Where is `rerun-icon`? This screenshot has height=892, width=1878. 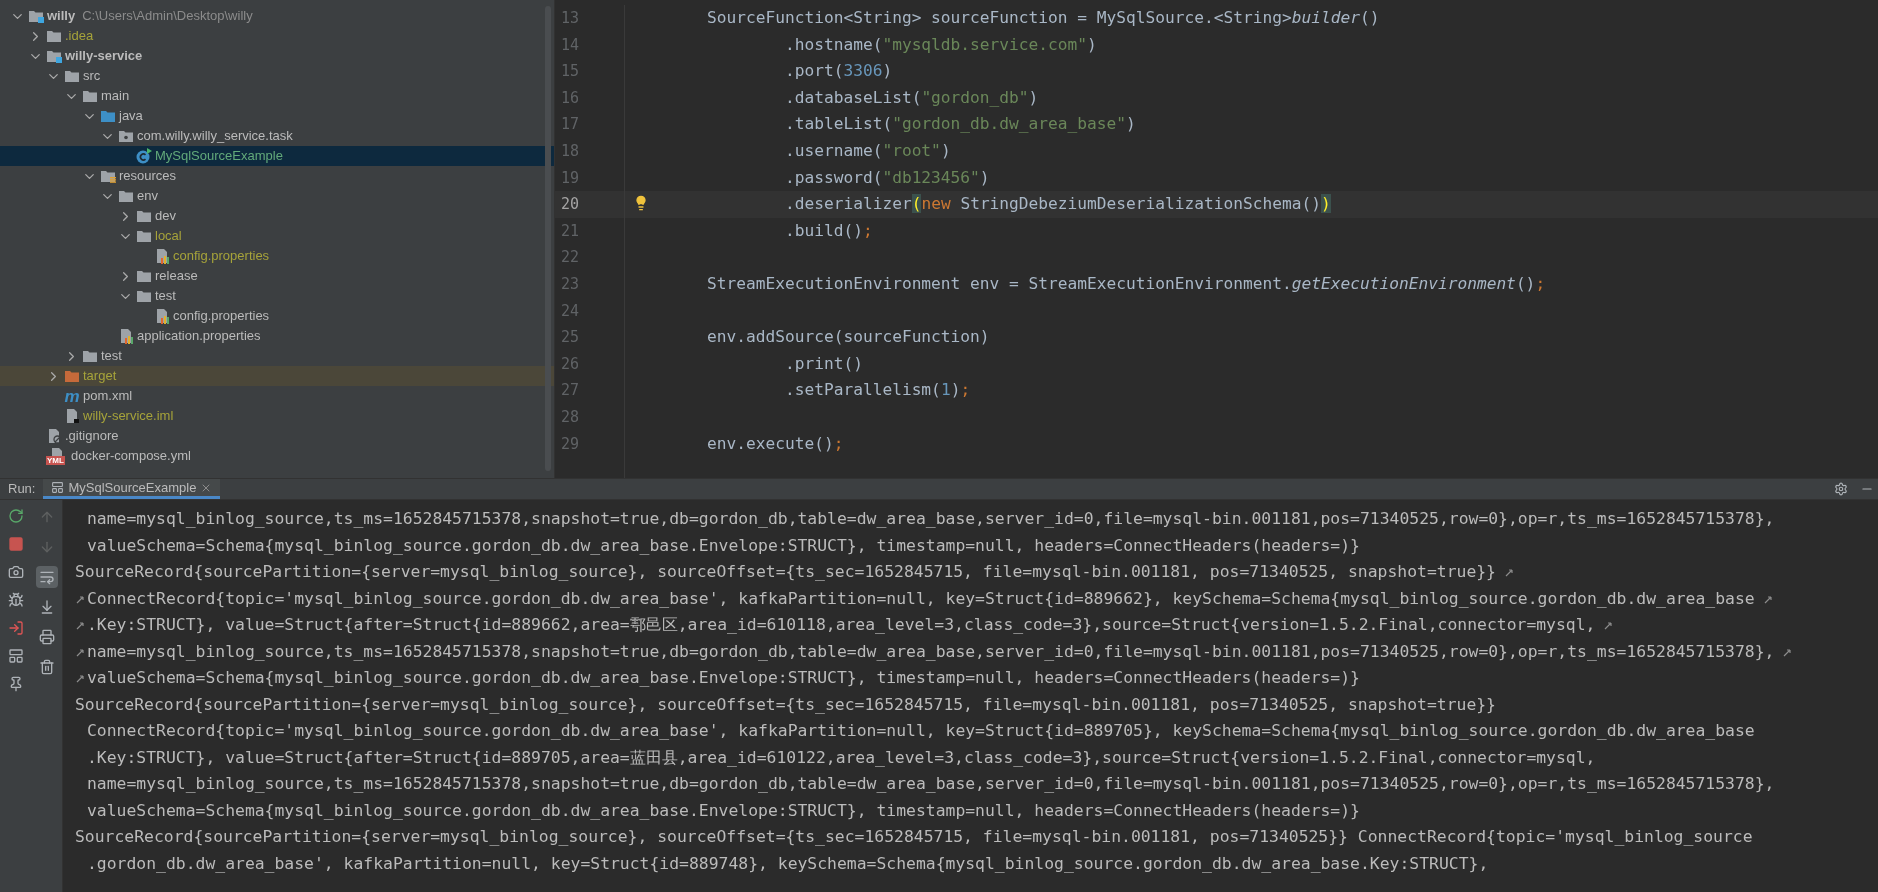 rerun-icon is located at coordinates (15, 516).